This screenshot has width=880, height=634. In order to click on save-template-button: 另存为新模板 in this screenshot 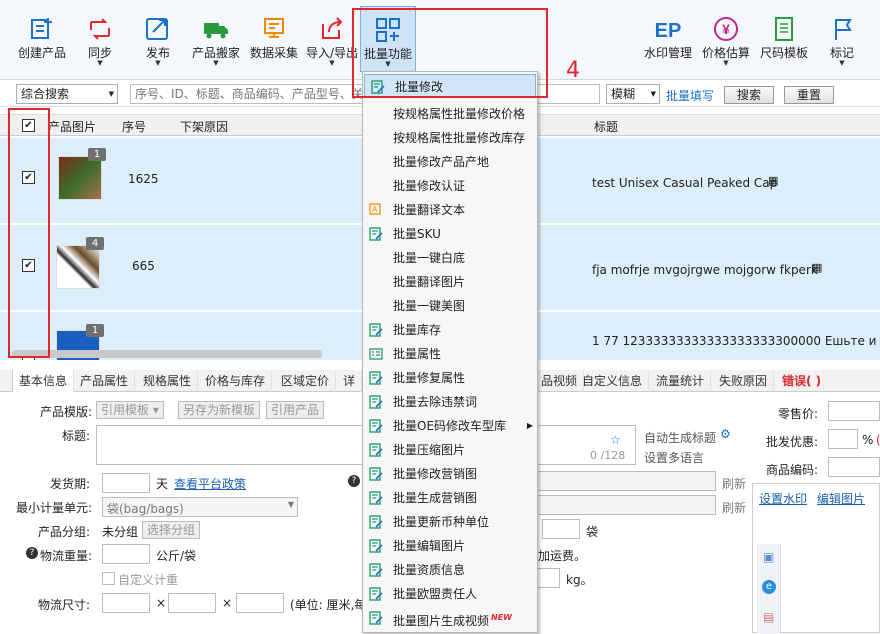, I will do `click(219, 410)`.